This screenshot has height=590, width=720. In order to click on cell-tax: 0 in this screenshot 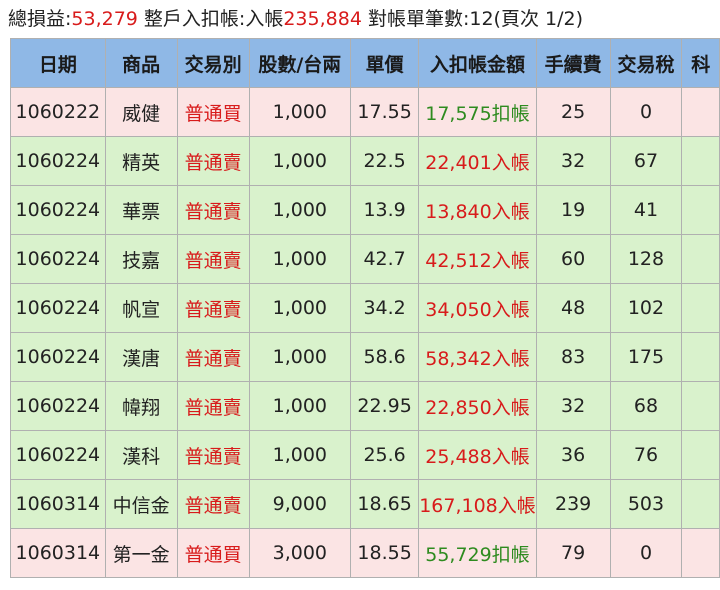, I will do `click(646, 112)`.